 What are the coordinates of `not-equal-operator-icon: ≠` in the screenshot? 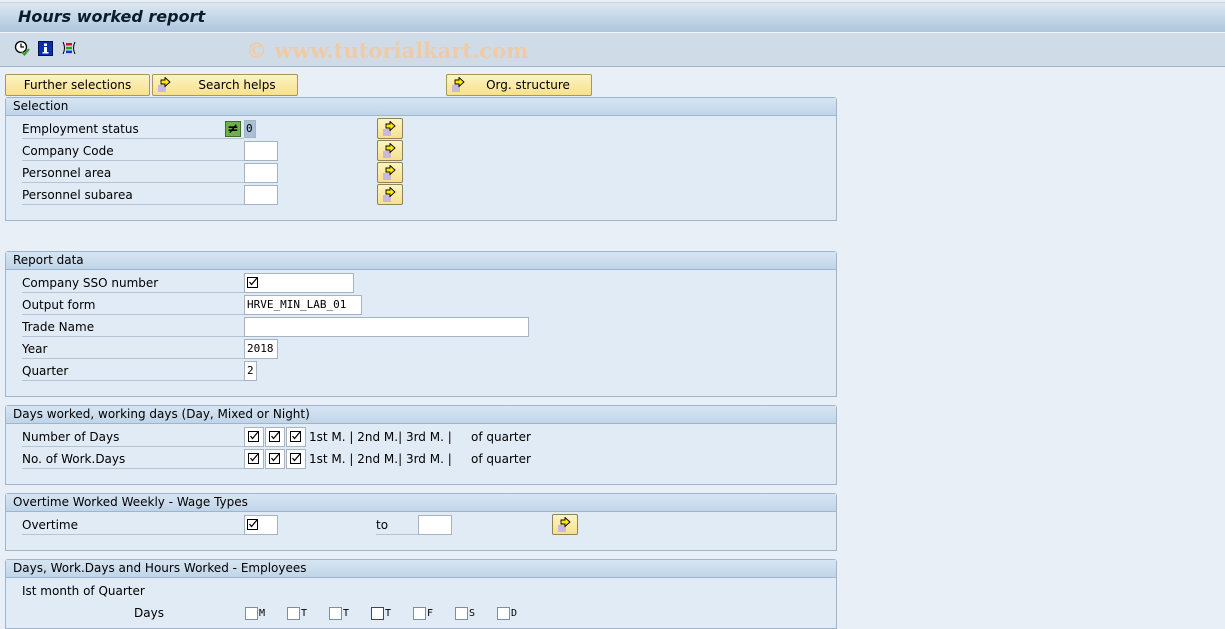 It's located at (233, 129).